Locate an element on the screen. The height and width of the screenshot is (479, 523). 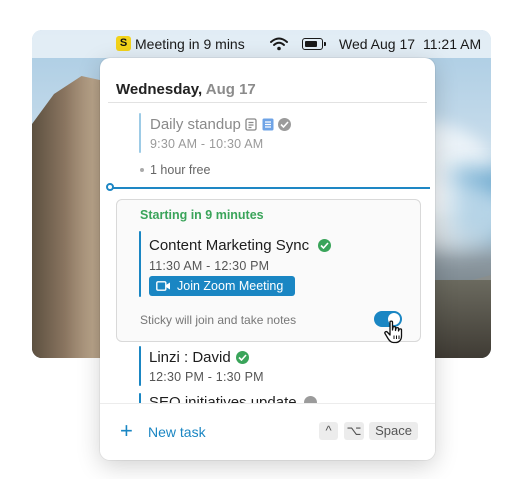
notes-icon is located at coordinates (251, 124).